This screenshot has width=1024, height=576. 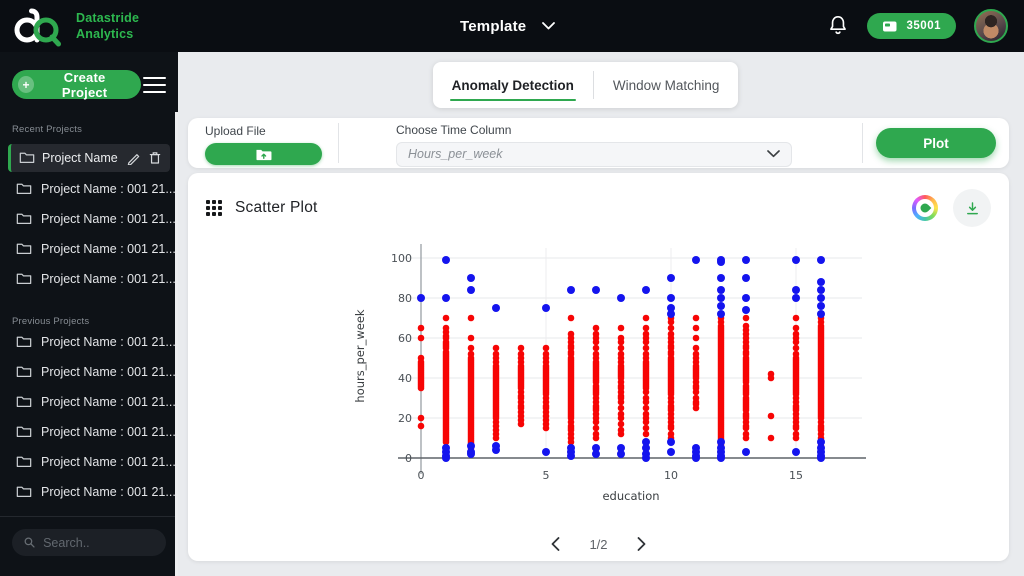 I want to click on grid-icon, so click(x=214, y=208).